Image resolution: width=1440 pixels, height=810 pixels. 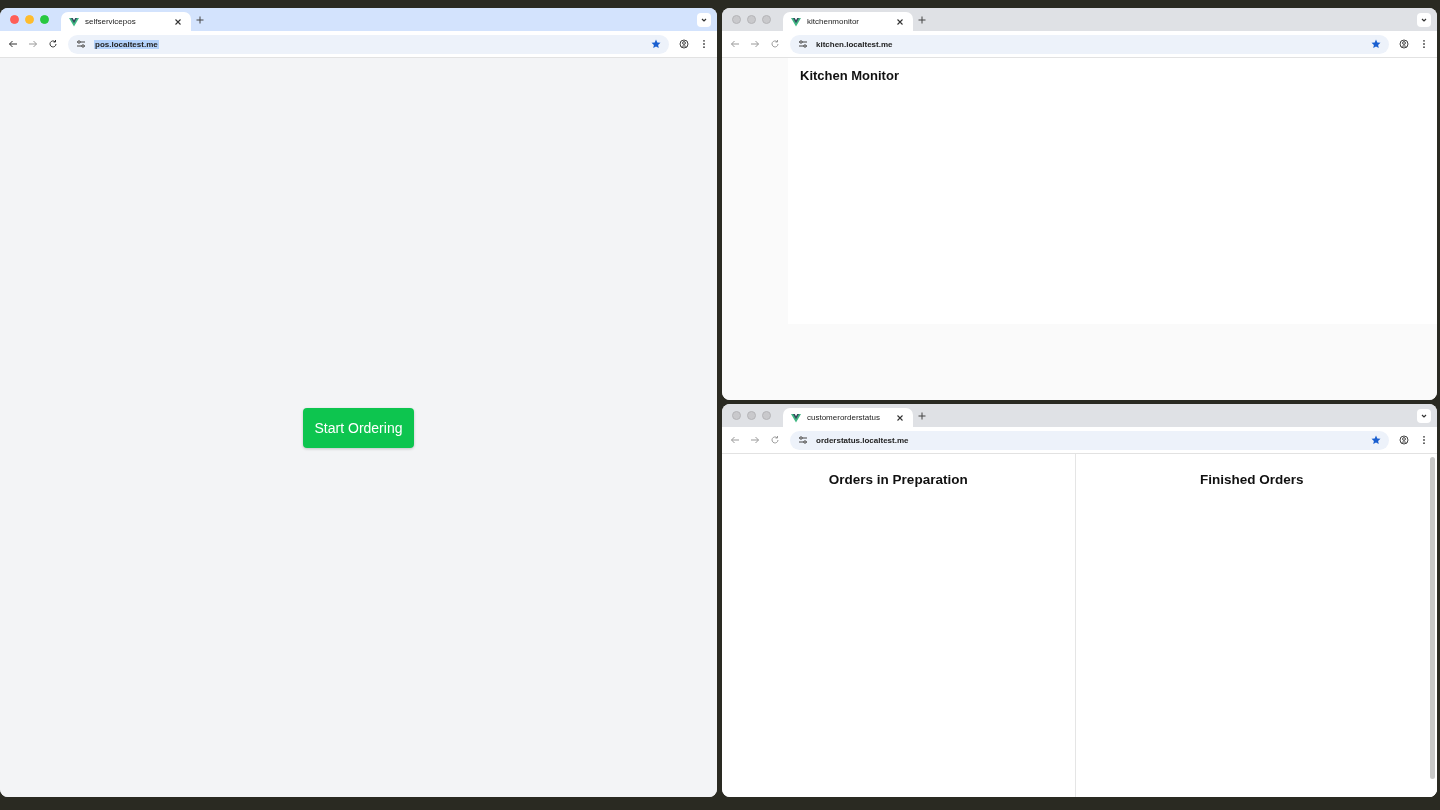 I want to click on url-text: kitchen.localtest.me, so click(x=854, y=44).